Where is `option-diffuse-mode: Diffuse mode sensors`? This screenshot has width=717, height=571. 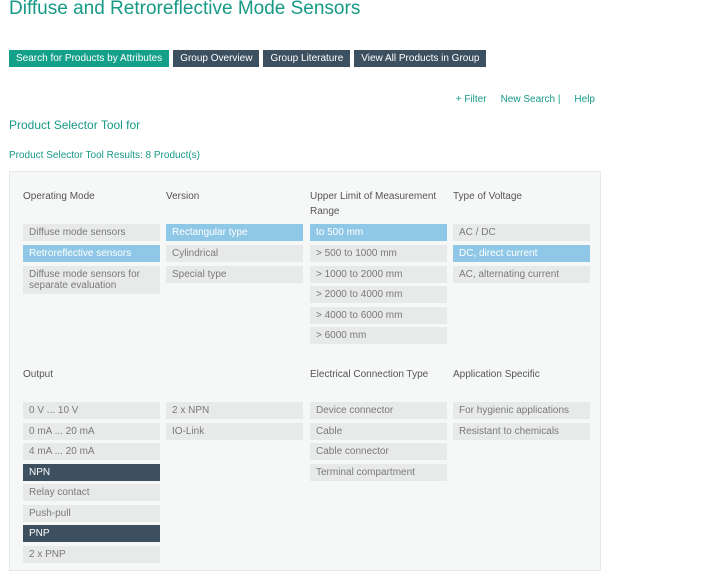 option-diffuse-mode: Diffuse mode sensors is located at coordinates (91, 232).